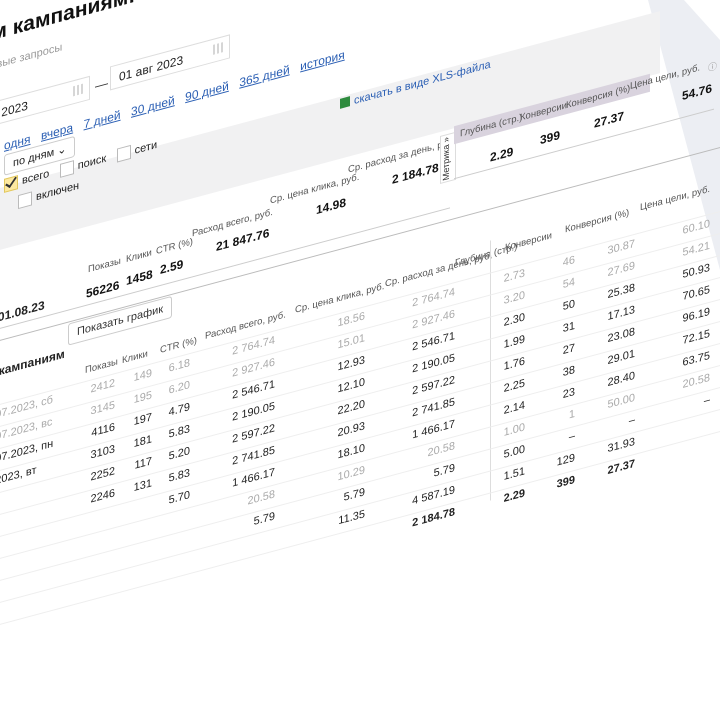 This screenshot has width=720, height=728. I want to click on link-30-days: 30 дней, so click(153, 106).